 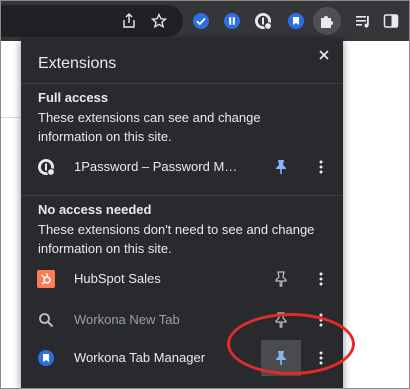 I want to click on browser-toolbar, so click(x=205, y=21).